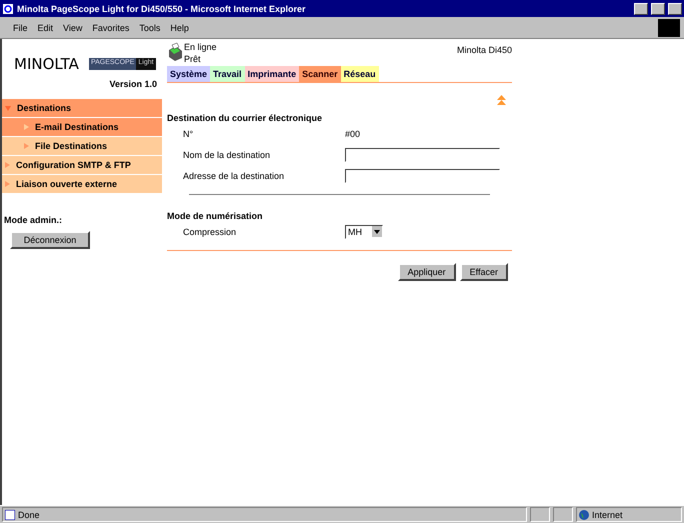  What do you see at coordinates (234, 175) in the screenshot?
I see `field-label: Adresse de la destination` at bounding box center [234, 175].